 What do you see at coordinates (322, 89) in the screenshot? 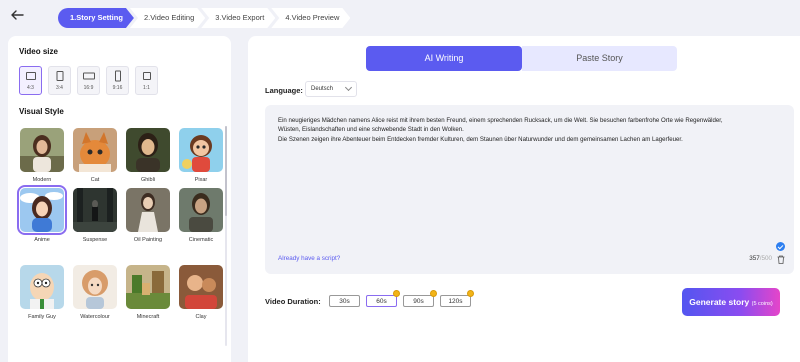
I see `language-value: Deutsch` at bounding box center [322, 89].